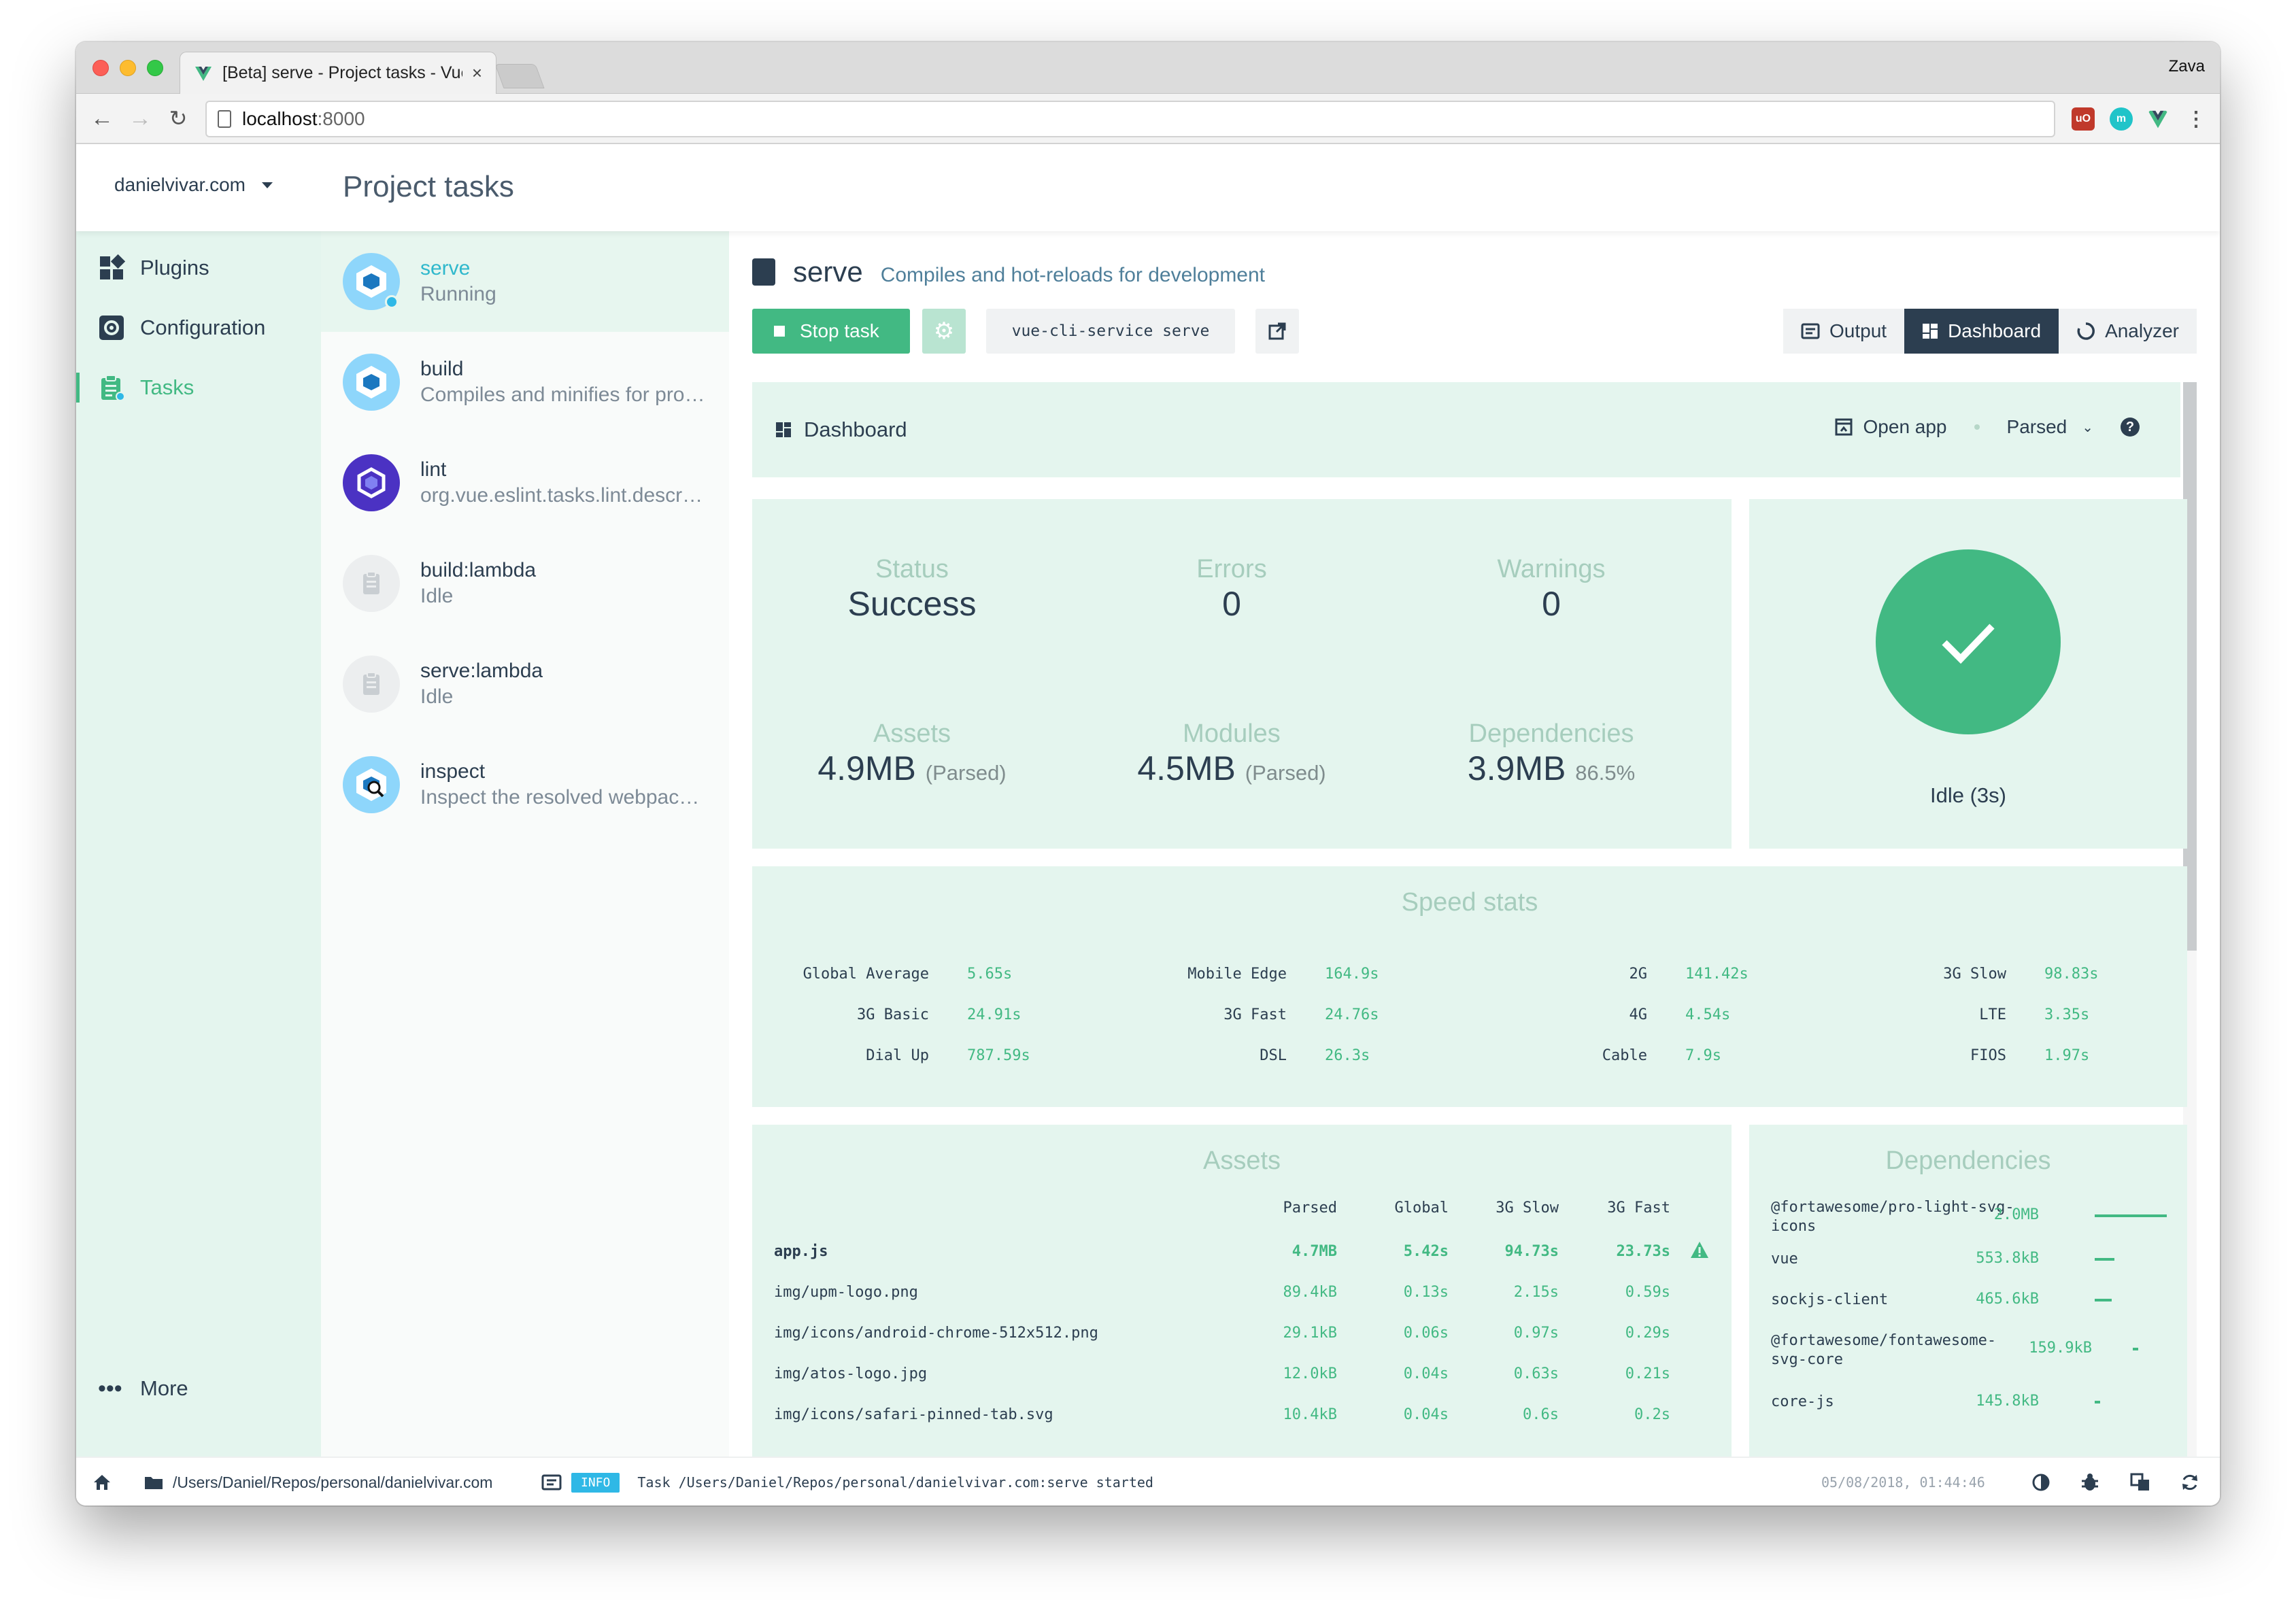 The width and height of the screenshot is (2296, 1617). Describe the element at coordinates (1466, 429) in the screenshot. I see `dashboard-toolbar: Dashboard Open app Parsed ⌄ ?` at that location.